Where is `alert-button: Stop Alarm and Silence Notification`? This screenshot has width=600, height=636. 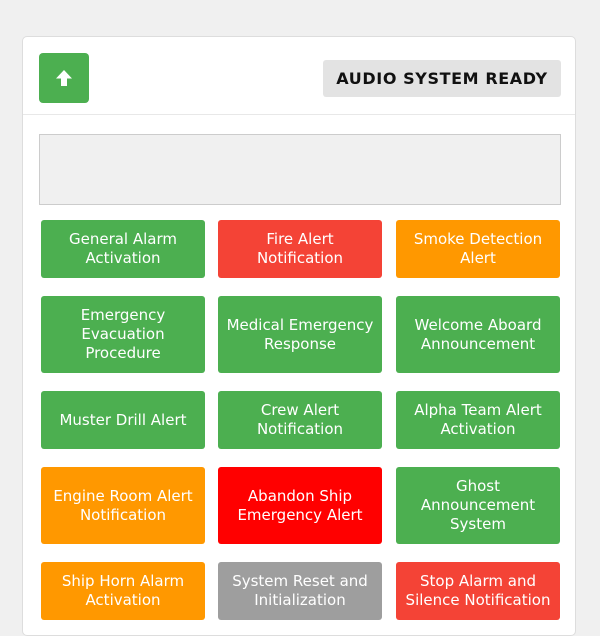
alert-button: Stop Alarm and Silence Notification is located at coordinates (478, 591).